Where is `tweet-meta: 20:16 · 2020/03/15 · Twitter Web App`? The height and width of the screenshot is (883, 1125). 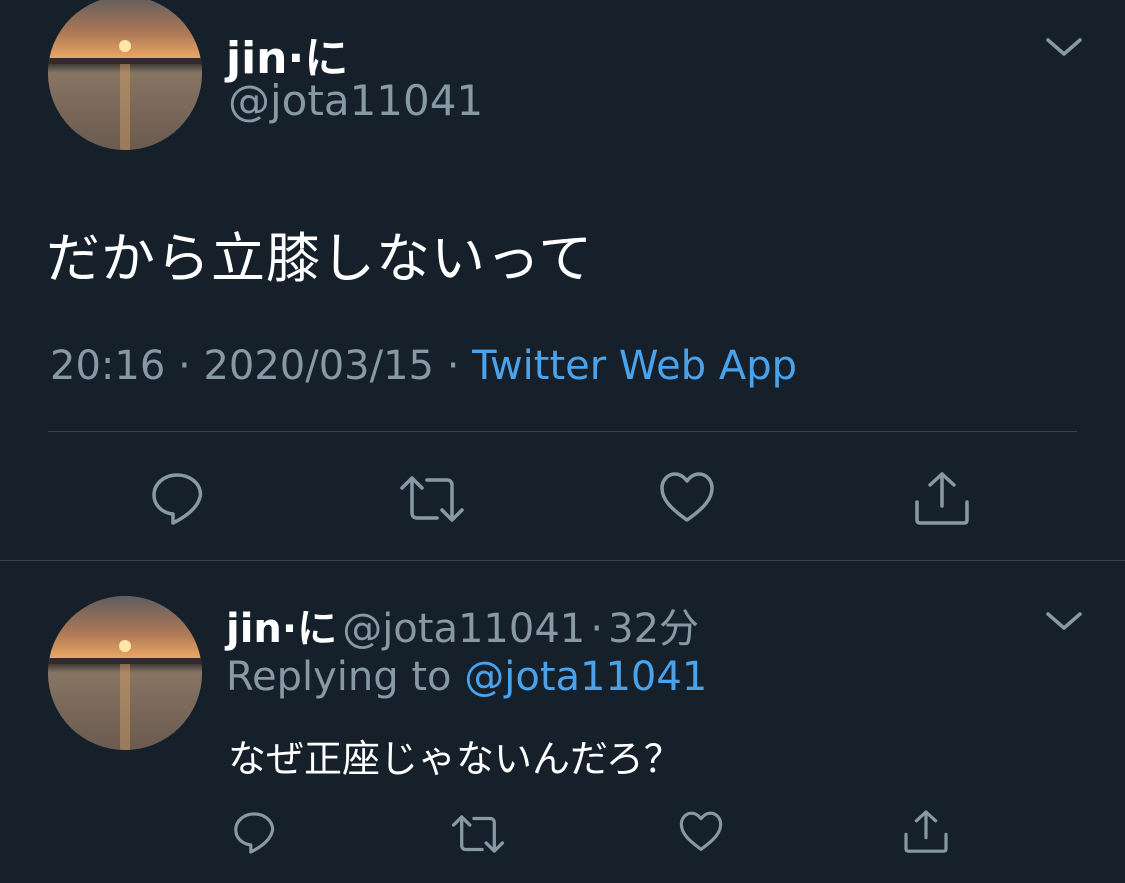 tweet-meta: 20:16 · 2020/03/15 · Twitter Web App is located at coordinates (423, 366).